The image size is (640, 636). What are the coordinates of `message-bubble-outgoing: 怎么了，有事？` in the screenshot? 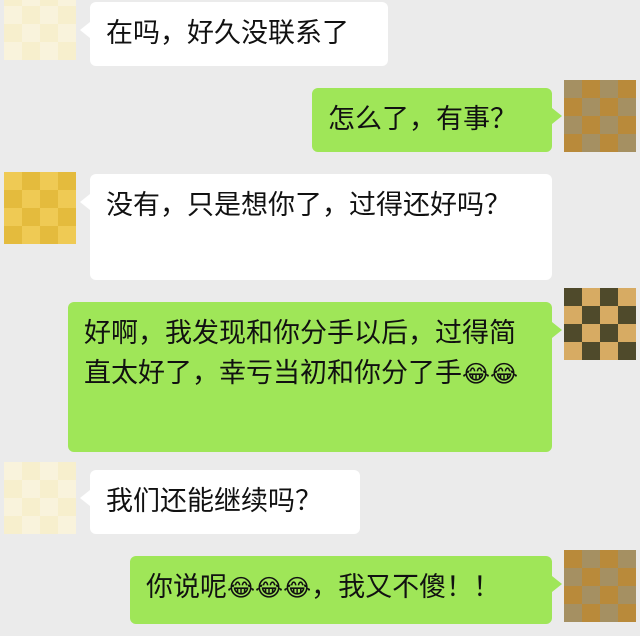 It's located at (437, 120).